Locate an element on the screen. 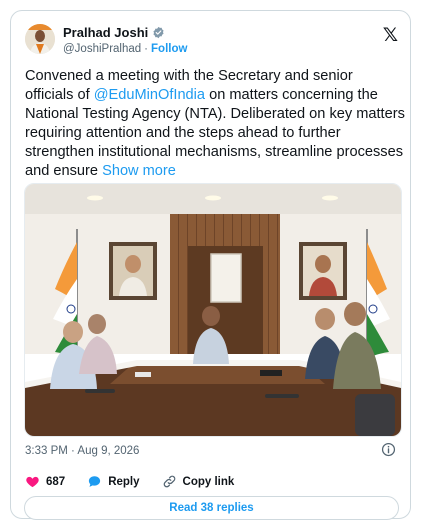 Image resolution: width=422 pixels, height=529 pixels. like-count: 687 is located at coordinates (56, 481).